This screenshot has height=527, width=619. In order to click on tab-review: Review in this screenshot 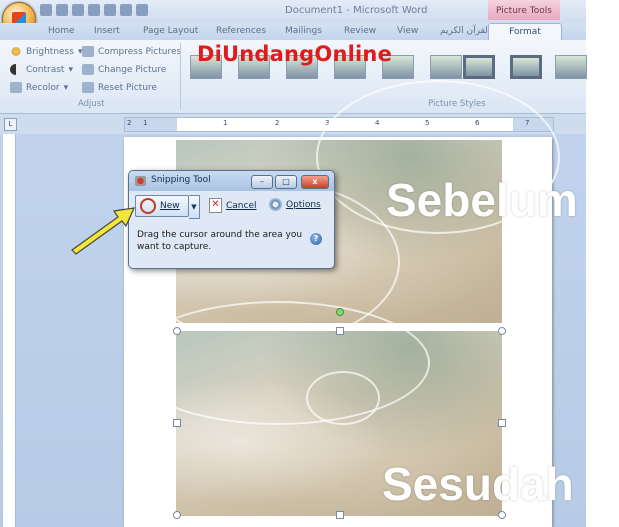, I will do `click(360, 31)`.